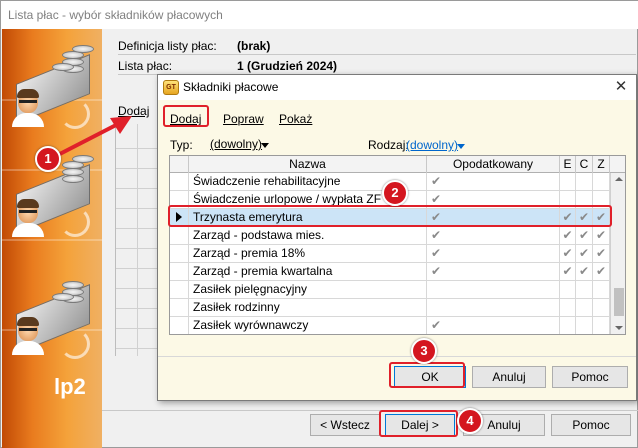 The height and width of the screenshot is (448, 638). What do you see at coordinates (308, 164) in the screenshot?
I see `column-header-name: Nazwa` at bounding box center [308, 164].